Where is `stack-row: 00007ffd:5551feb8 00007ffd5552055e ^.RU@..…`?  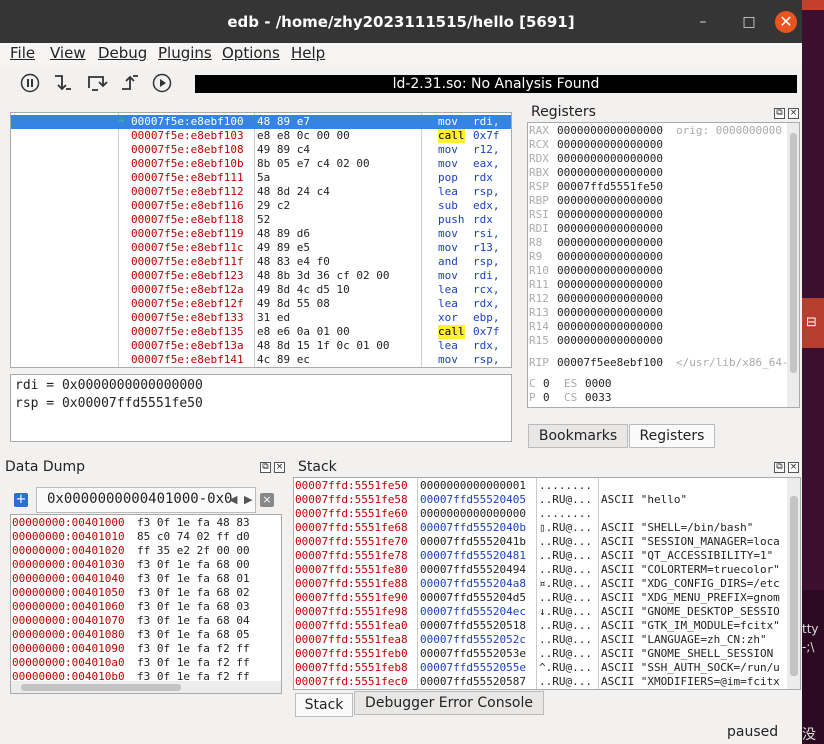 stack-row: 00007ffd:5551feb8 00007ffd5552055e ^.RU@..… is located at coordinates (540, 668).